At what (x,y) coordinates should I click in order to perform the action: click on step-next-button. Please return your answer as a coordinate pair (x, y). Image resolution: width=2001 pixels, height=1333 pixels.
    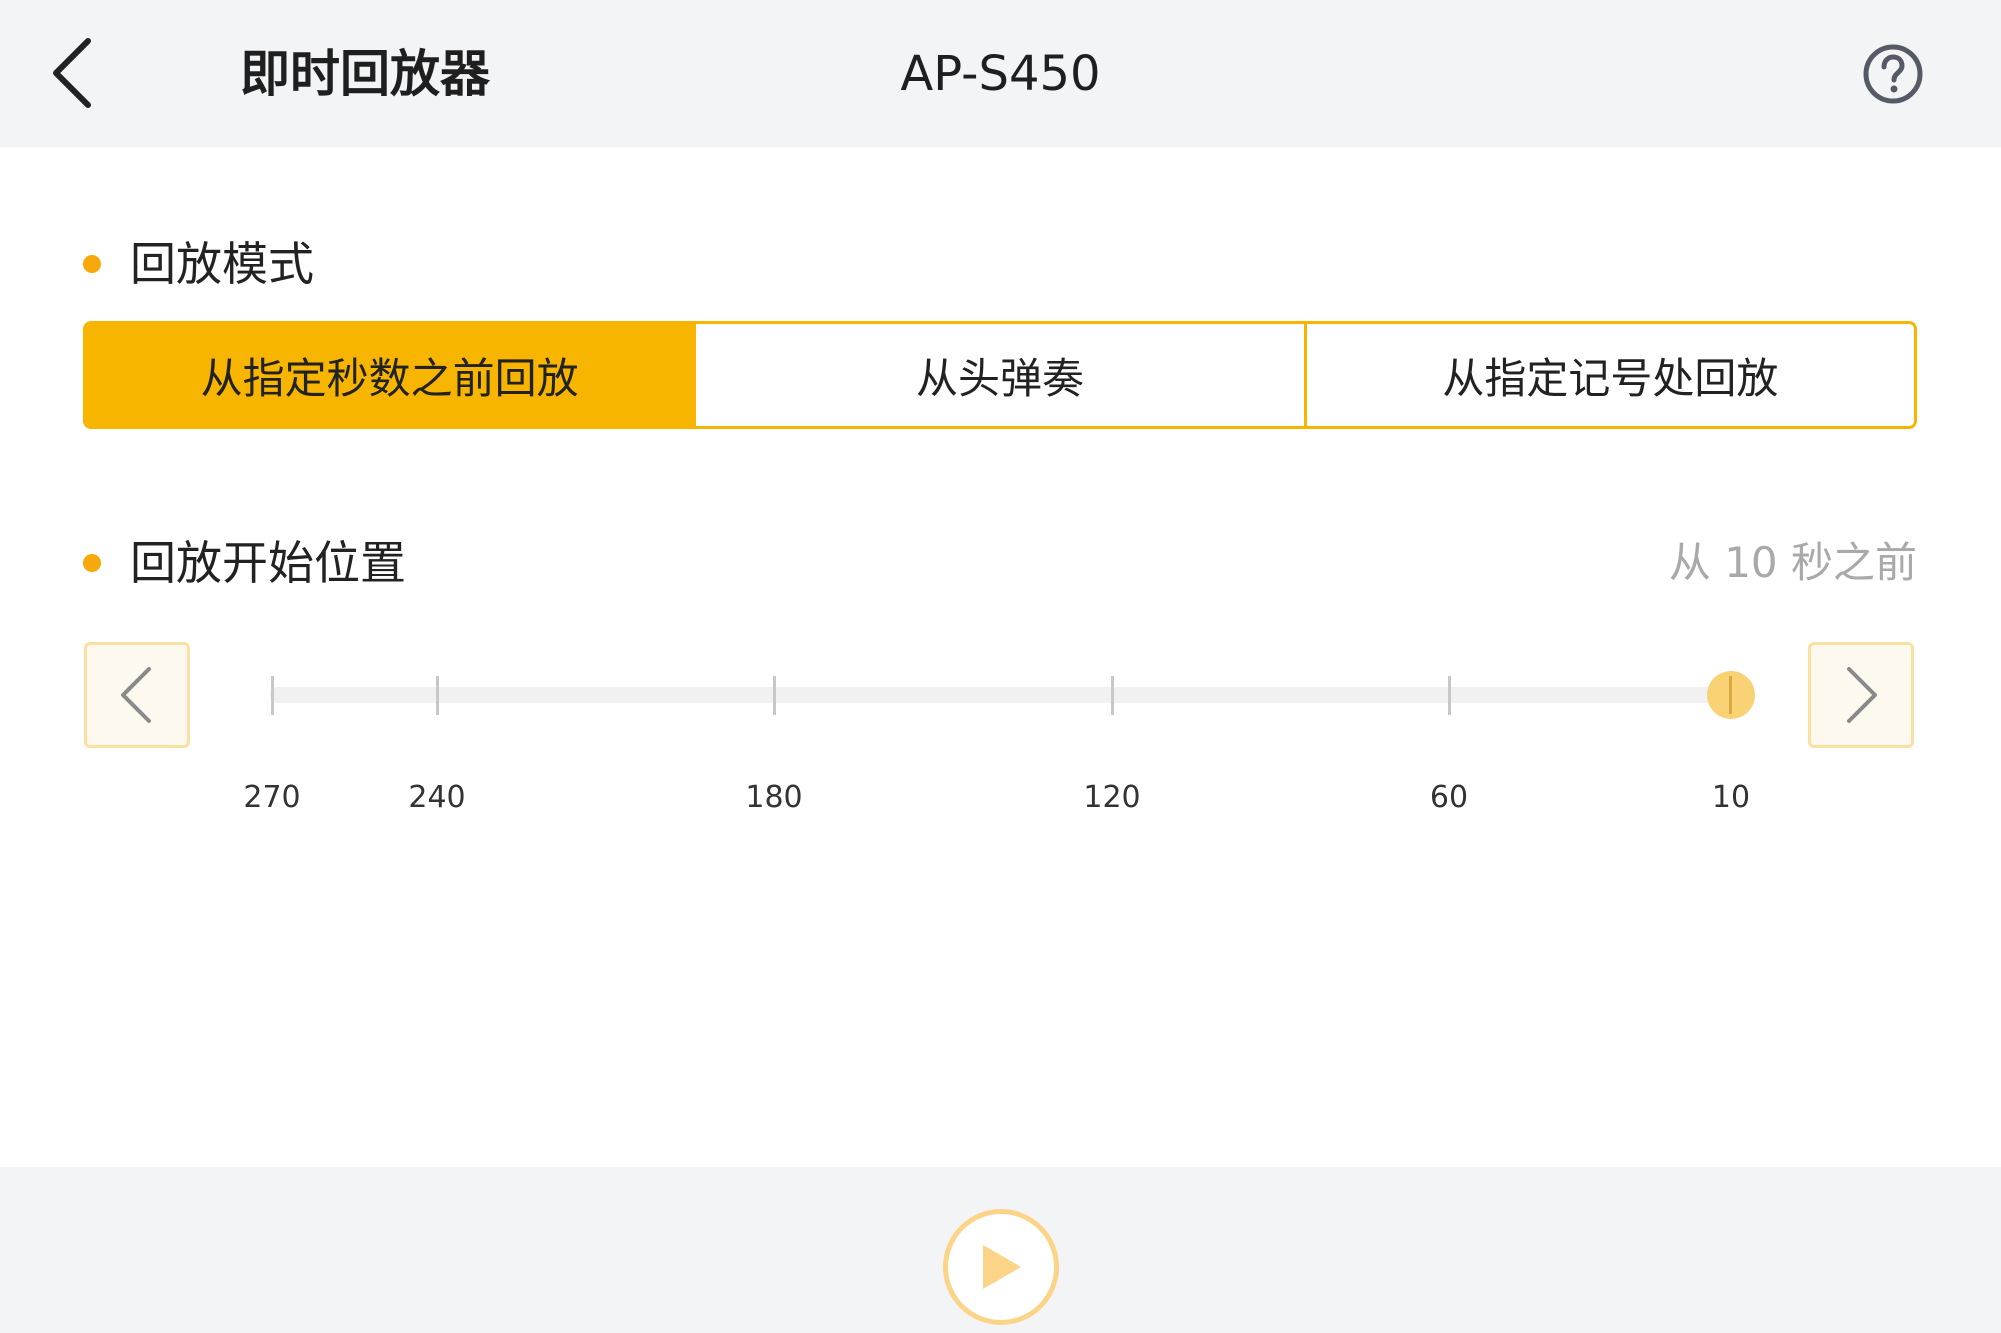
    Looking at the image, I should click on (1861, 695).